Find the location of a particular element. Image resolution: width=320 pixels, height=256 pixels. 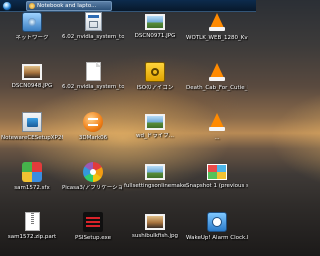

desktop-icon-label: sam1572.sfx is located at coordinates (32, 188).